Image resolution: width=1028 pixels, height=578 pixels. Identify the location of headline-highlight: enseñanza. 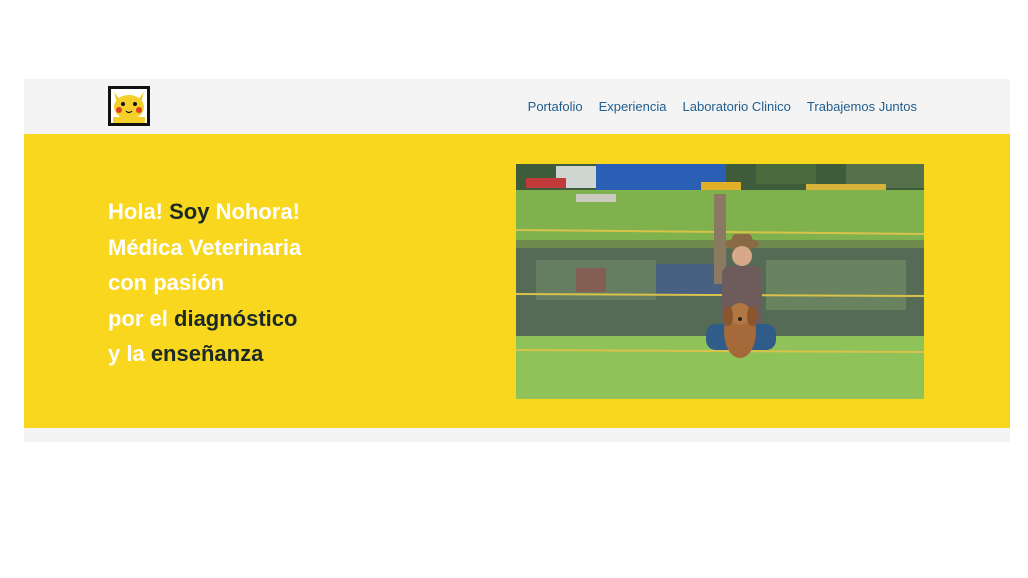
(207, 353).